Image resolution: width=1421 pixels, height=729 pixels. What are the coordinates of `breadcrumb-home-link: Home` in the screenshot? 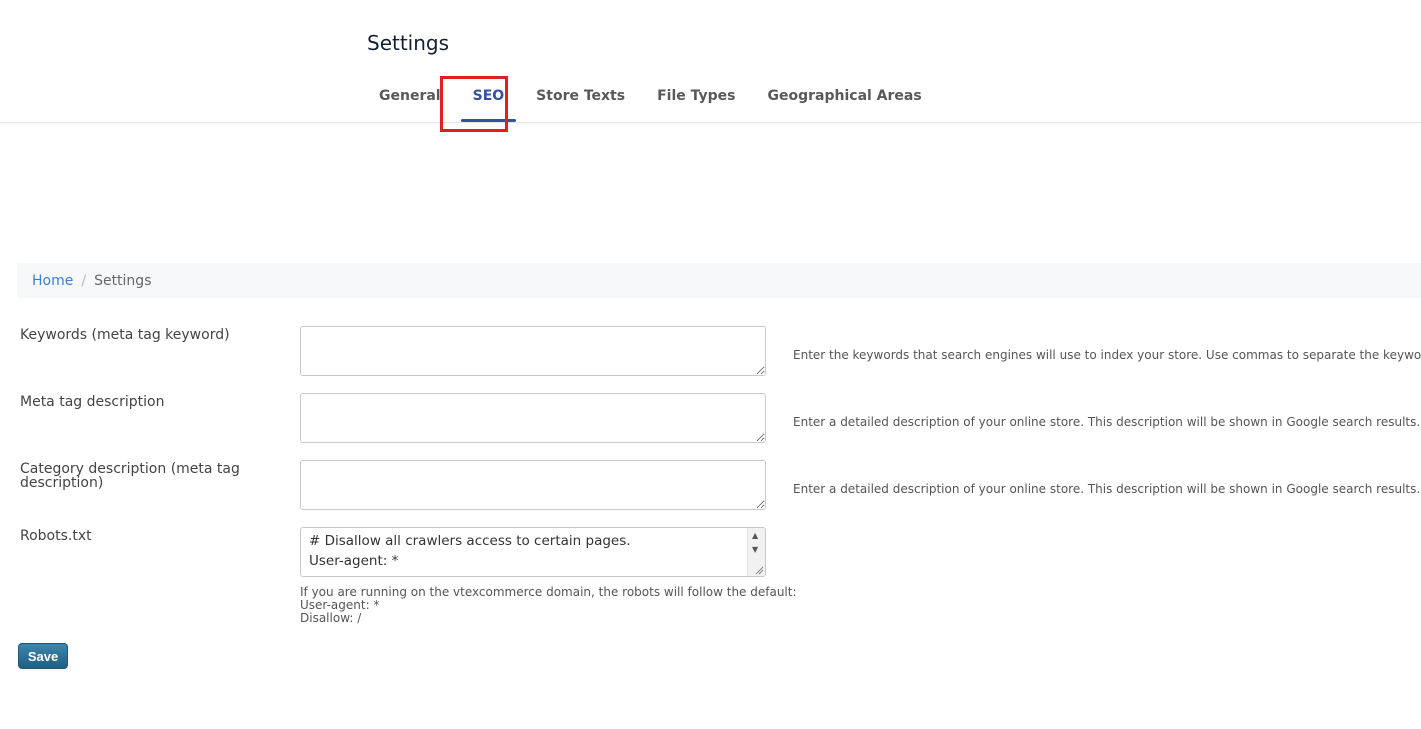 It's located at (52, 281).